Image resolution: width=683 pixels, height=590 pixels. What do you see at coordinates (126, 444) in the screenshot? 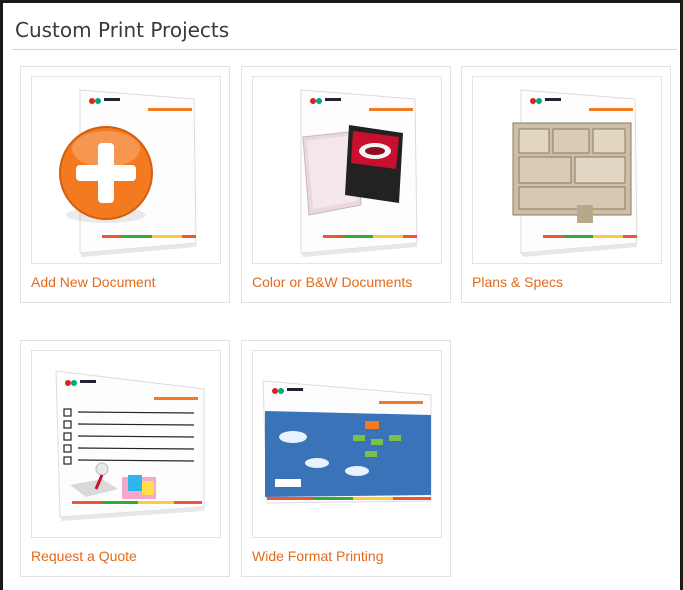
I see `quote-checklist-icon` at bounding box center [126, 444].